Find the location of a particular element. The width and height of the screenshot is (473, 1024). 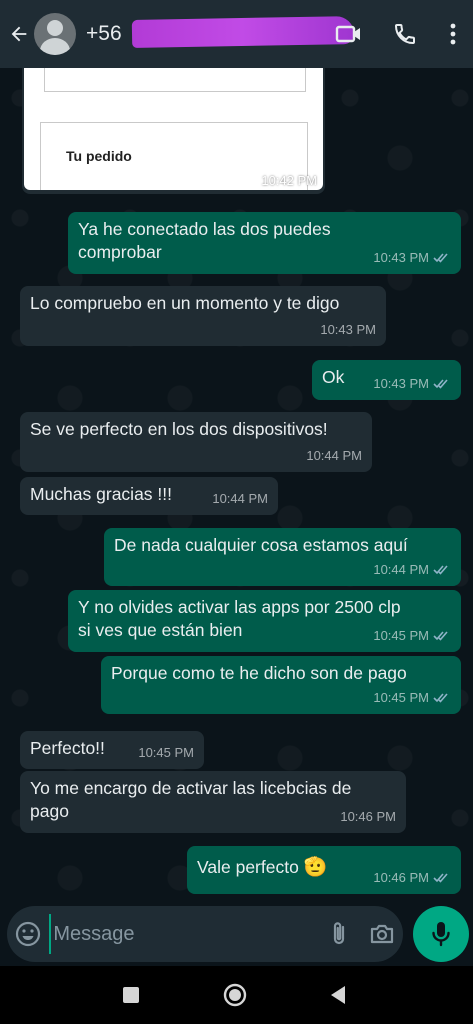

video-call-button is located at coordinates (349, 34).